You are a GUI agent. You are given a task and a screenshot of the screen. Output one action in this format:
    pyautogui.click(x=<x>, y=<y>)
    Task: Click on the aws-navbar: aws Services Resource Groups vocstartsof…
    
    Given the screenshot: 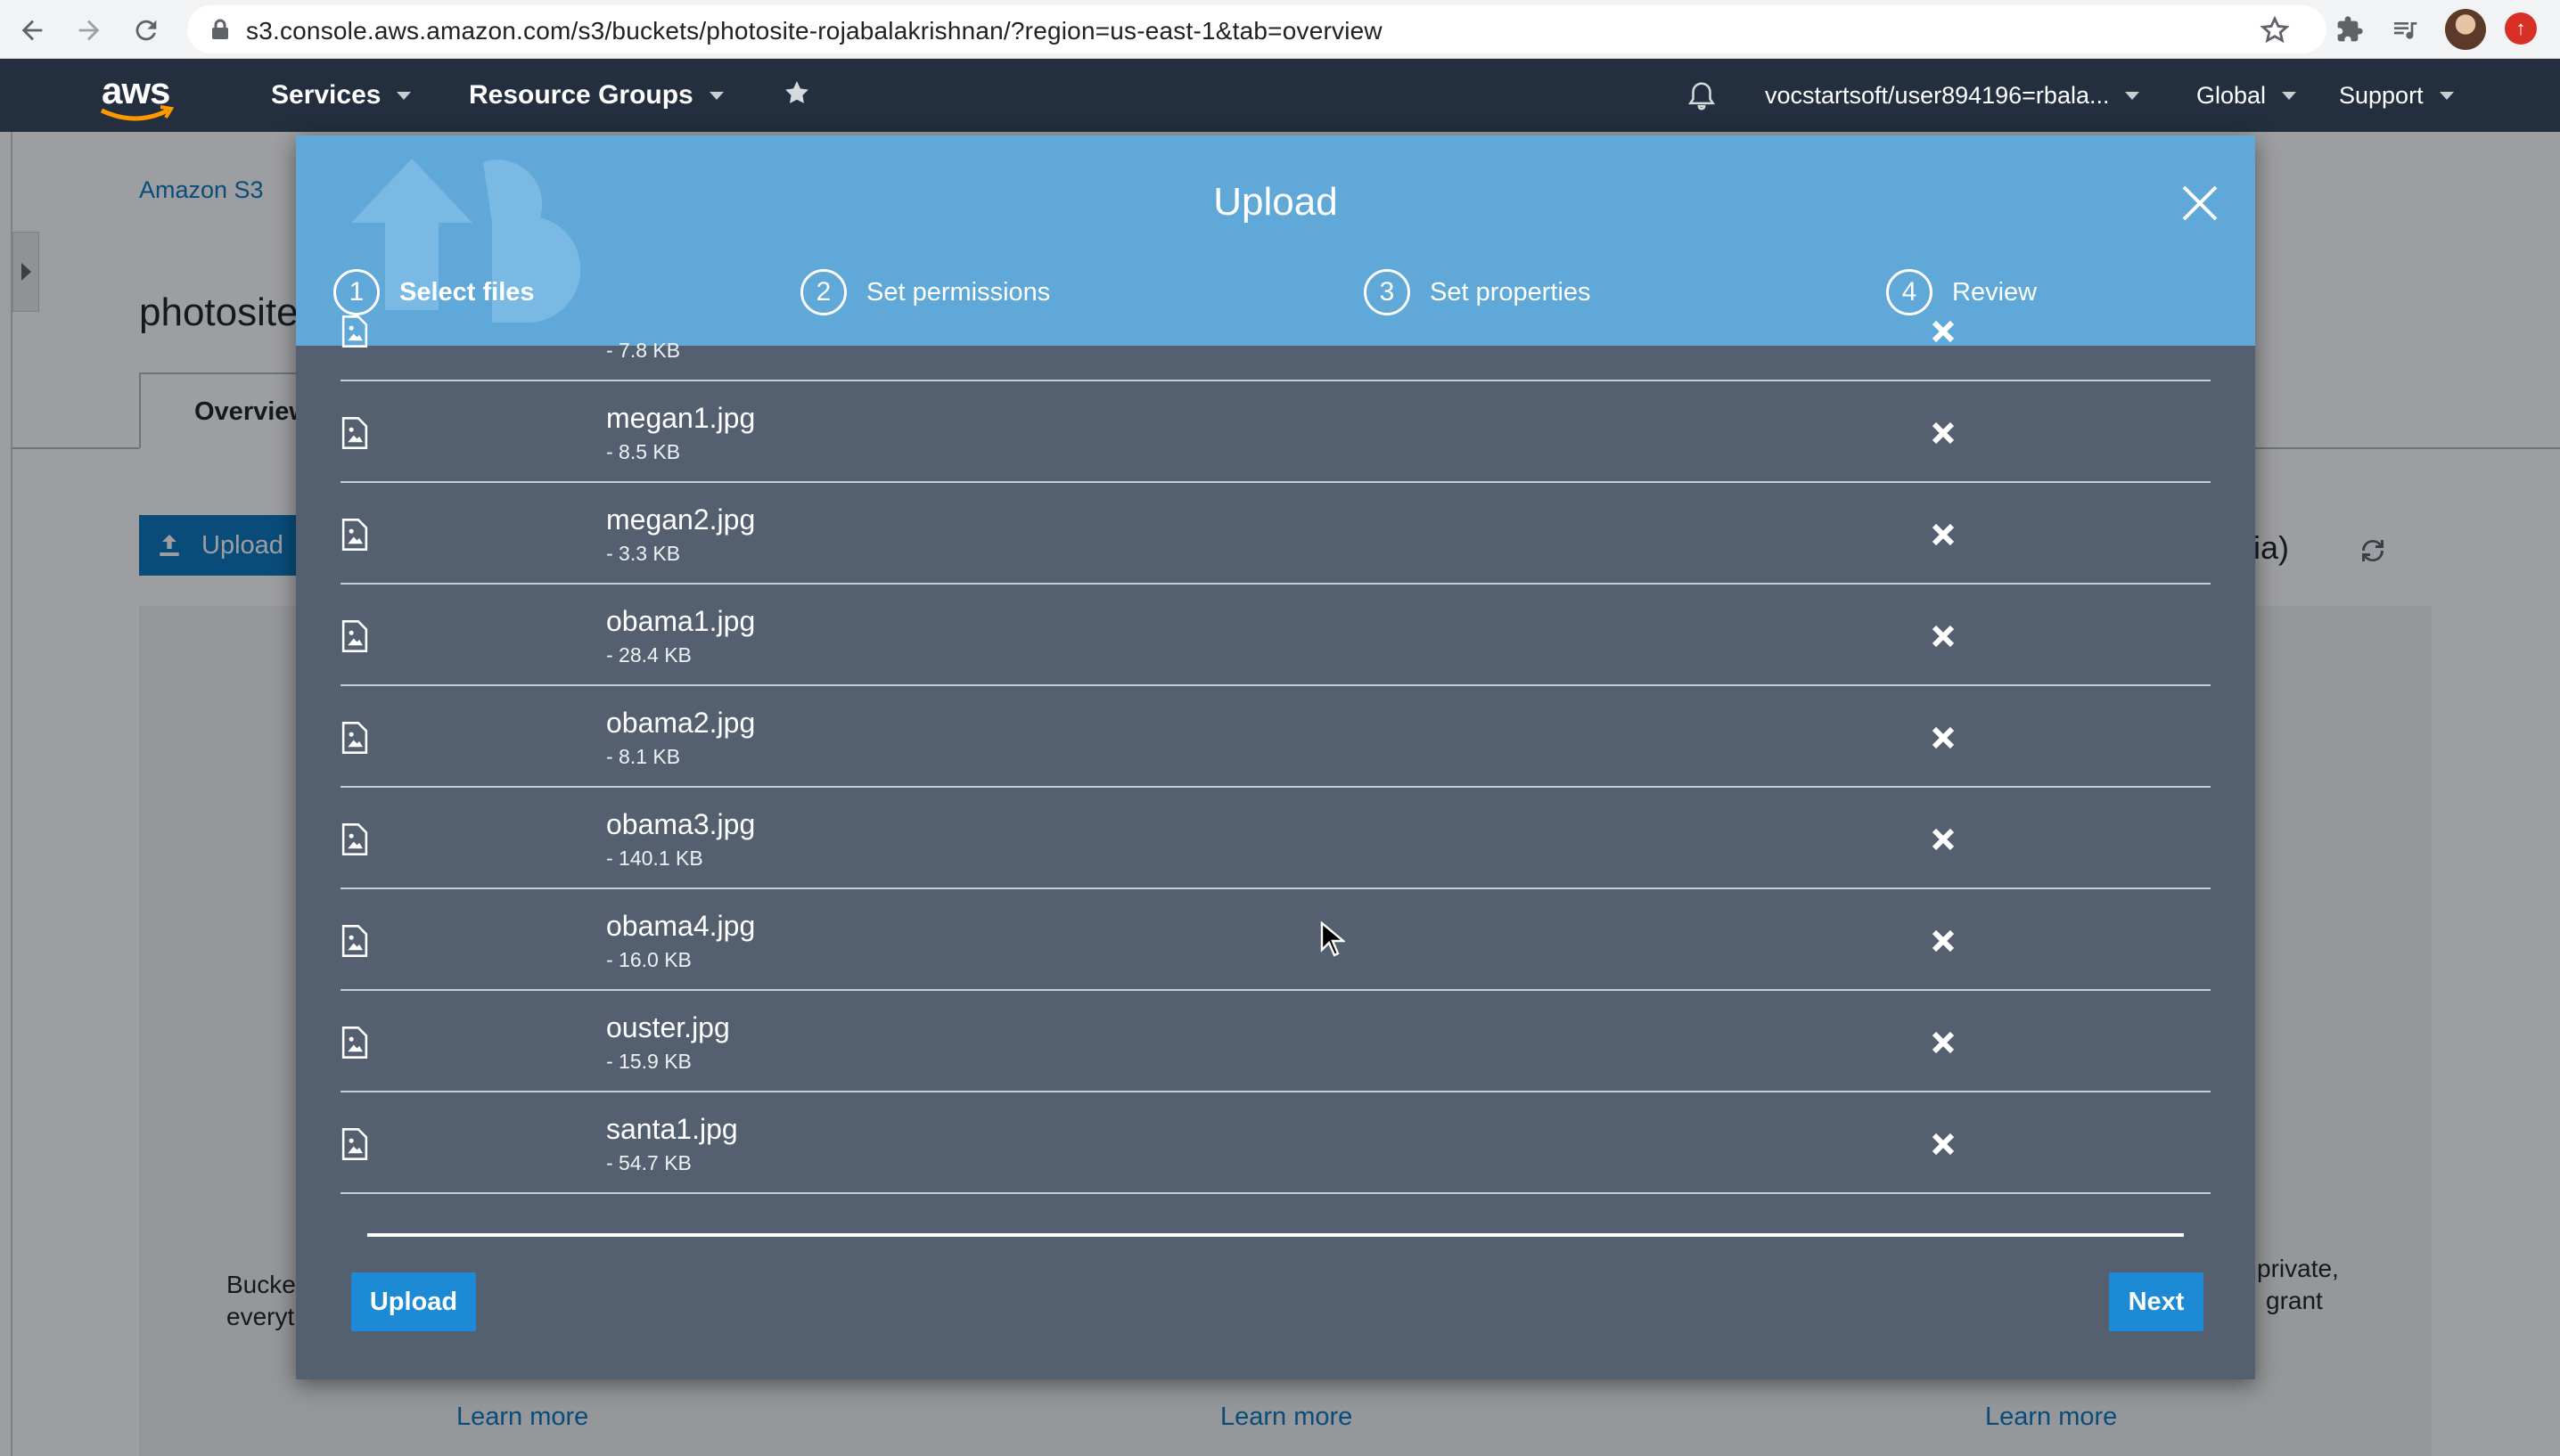 What is the action you would take?
    pyautogui.click(x=1280, y=95)
    